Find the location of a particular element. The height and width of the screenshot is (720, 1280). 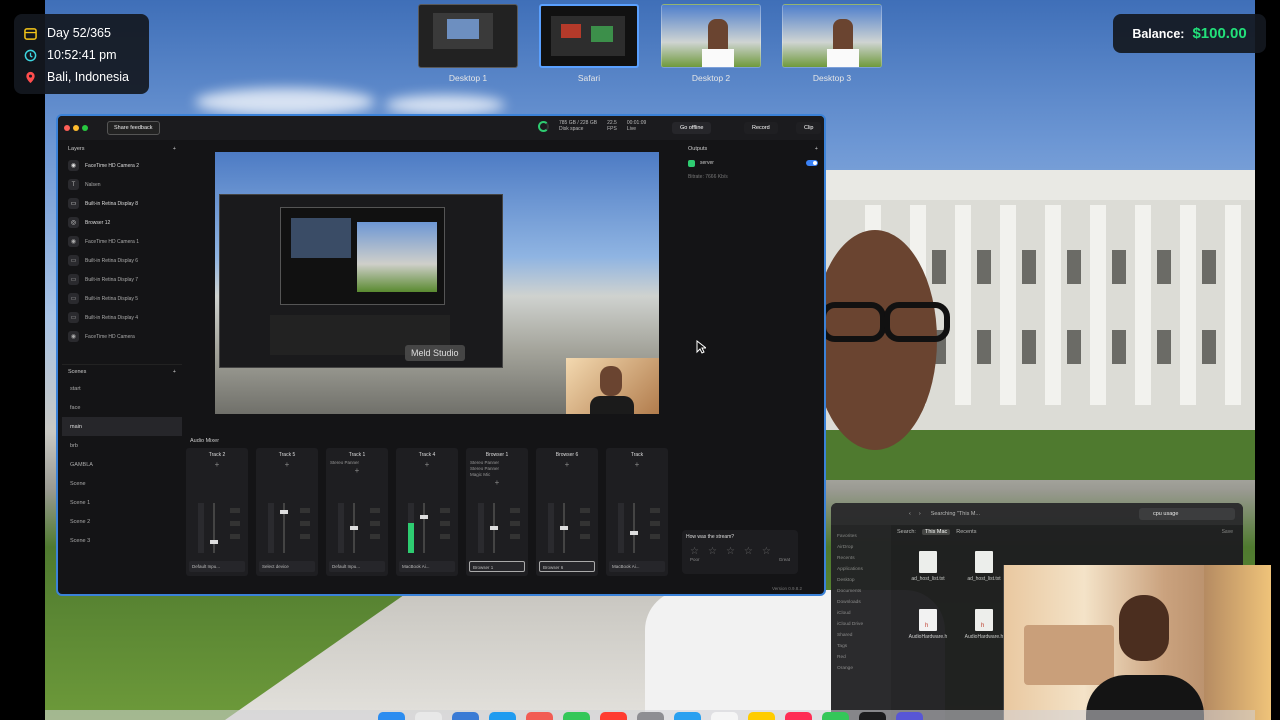

layer-item: ▭ Built-in Retina Display 5 is located at coordinates (122, 298).